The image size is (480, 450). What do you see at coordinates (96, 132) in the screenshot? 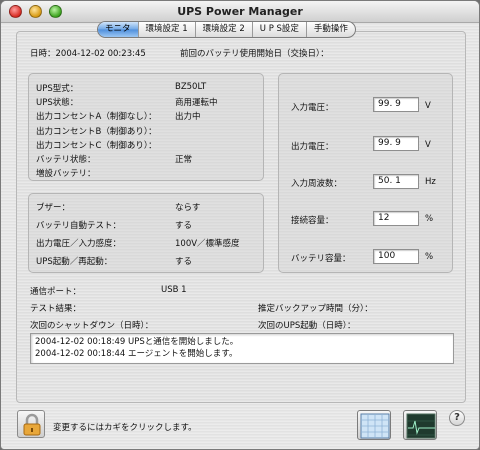
I see `outlet-b-label: 出力コンセントB（制御あり）：` at bounding box center [96, 132].